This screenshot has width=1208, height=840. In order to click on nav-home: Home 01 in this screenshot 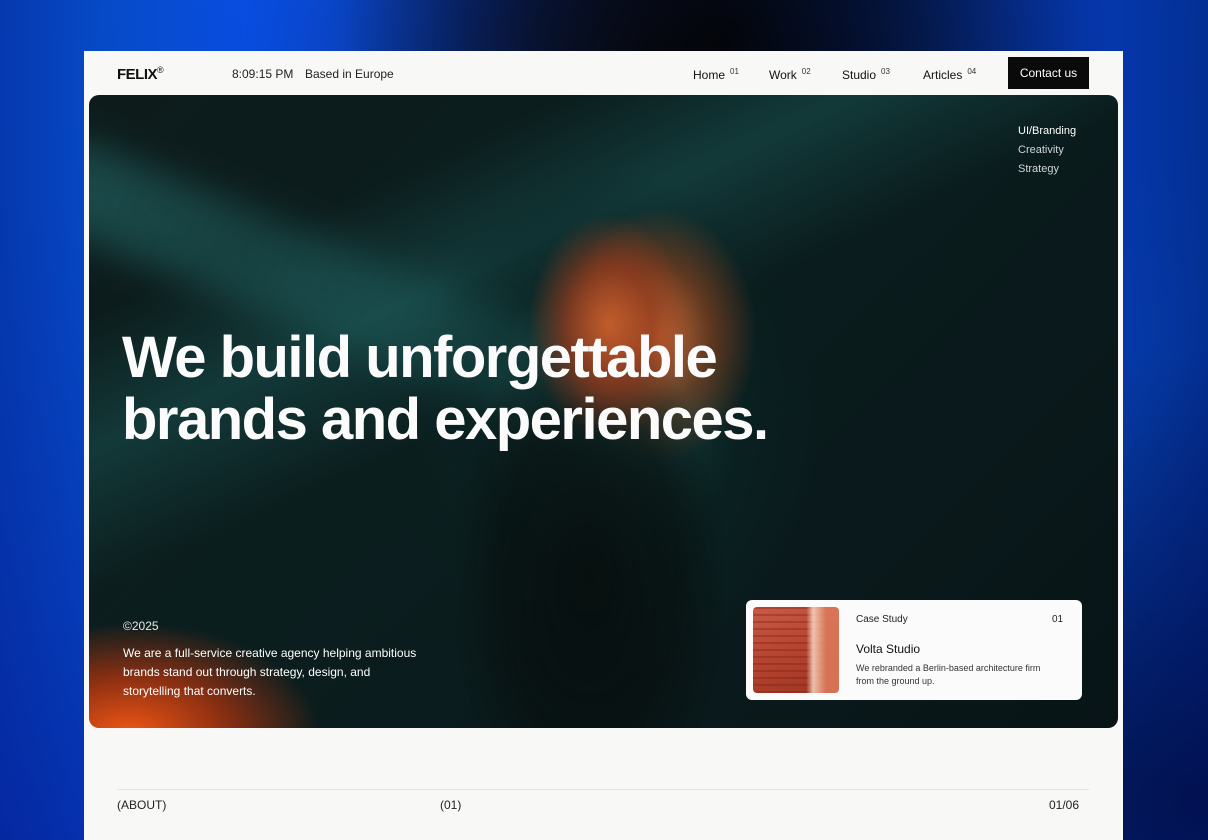, I will do `click(716, 74)`.